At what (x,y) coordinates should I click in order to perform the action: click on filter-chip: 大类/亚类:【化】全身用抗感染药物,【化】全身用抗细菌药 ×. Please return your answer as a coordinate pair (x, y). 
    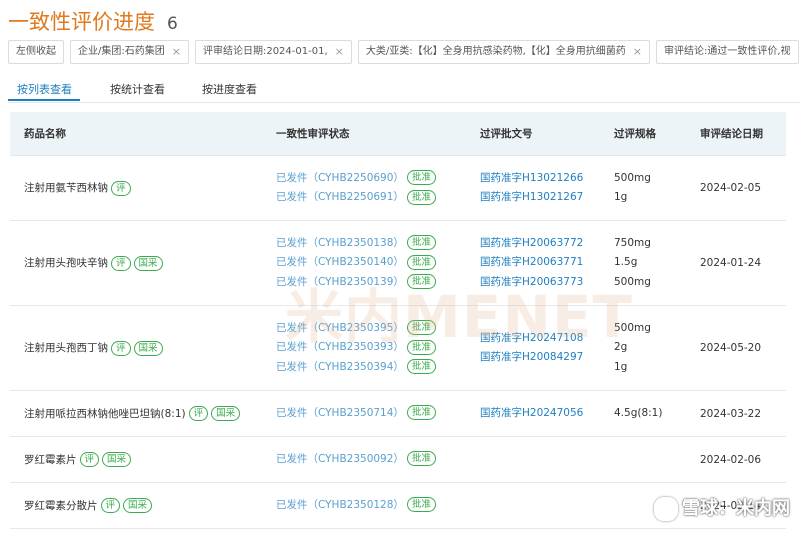
    Looking at the image, I should click on (503, 52).